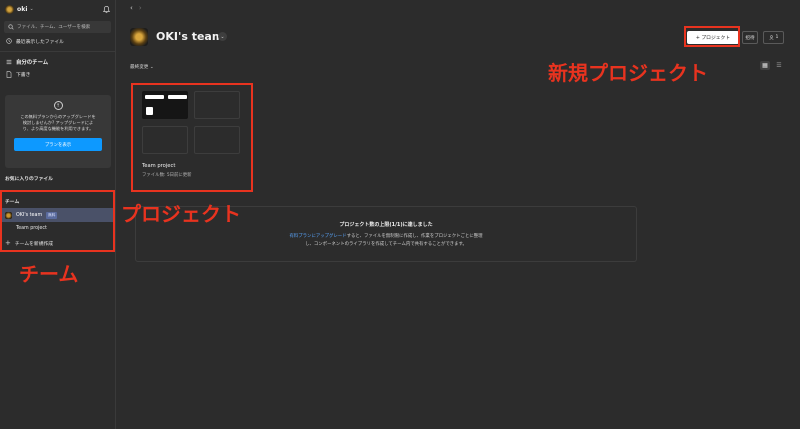 This screenshot has height=429, width=800. Describe the element at coordinates (131, 8) in the screenshot. I see `back-icon: ‹` at that location.